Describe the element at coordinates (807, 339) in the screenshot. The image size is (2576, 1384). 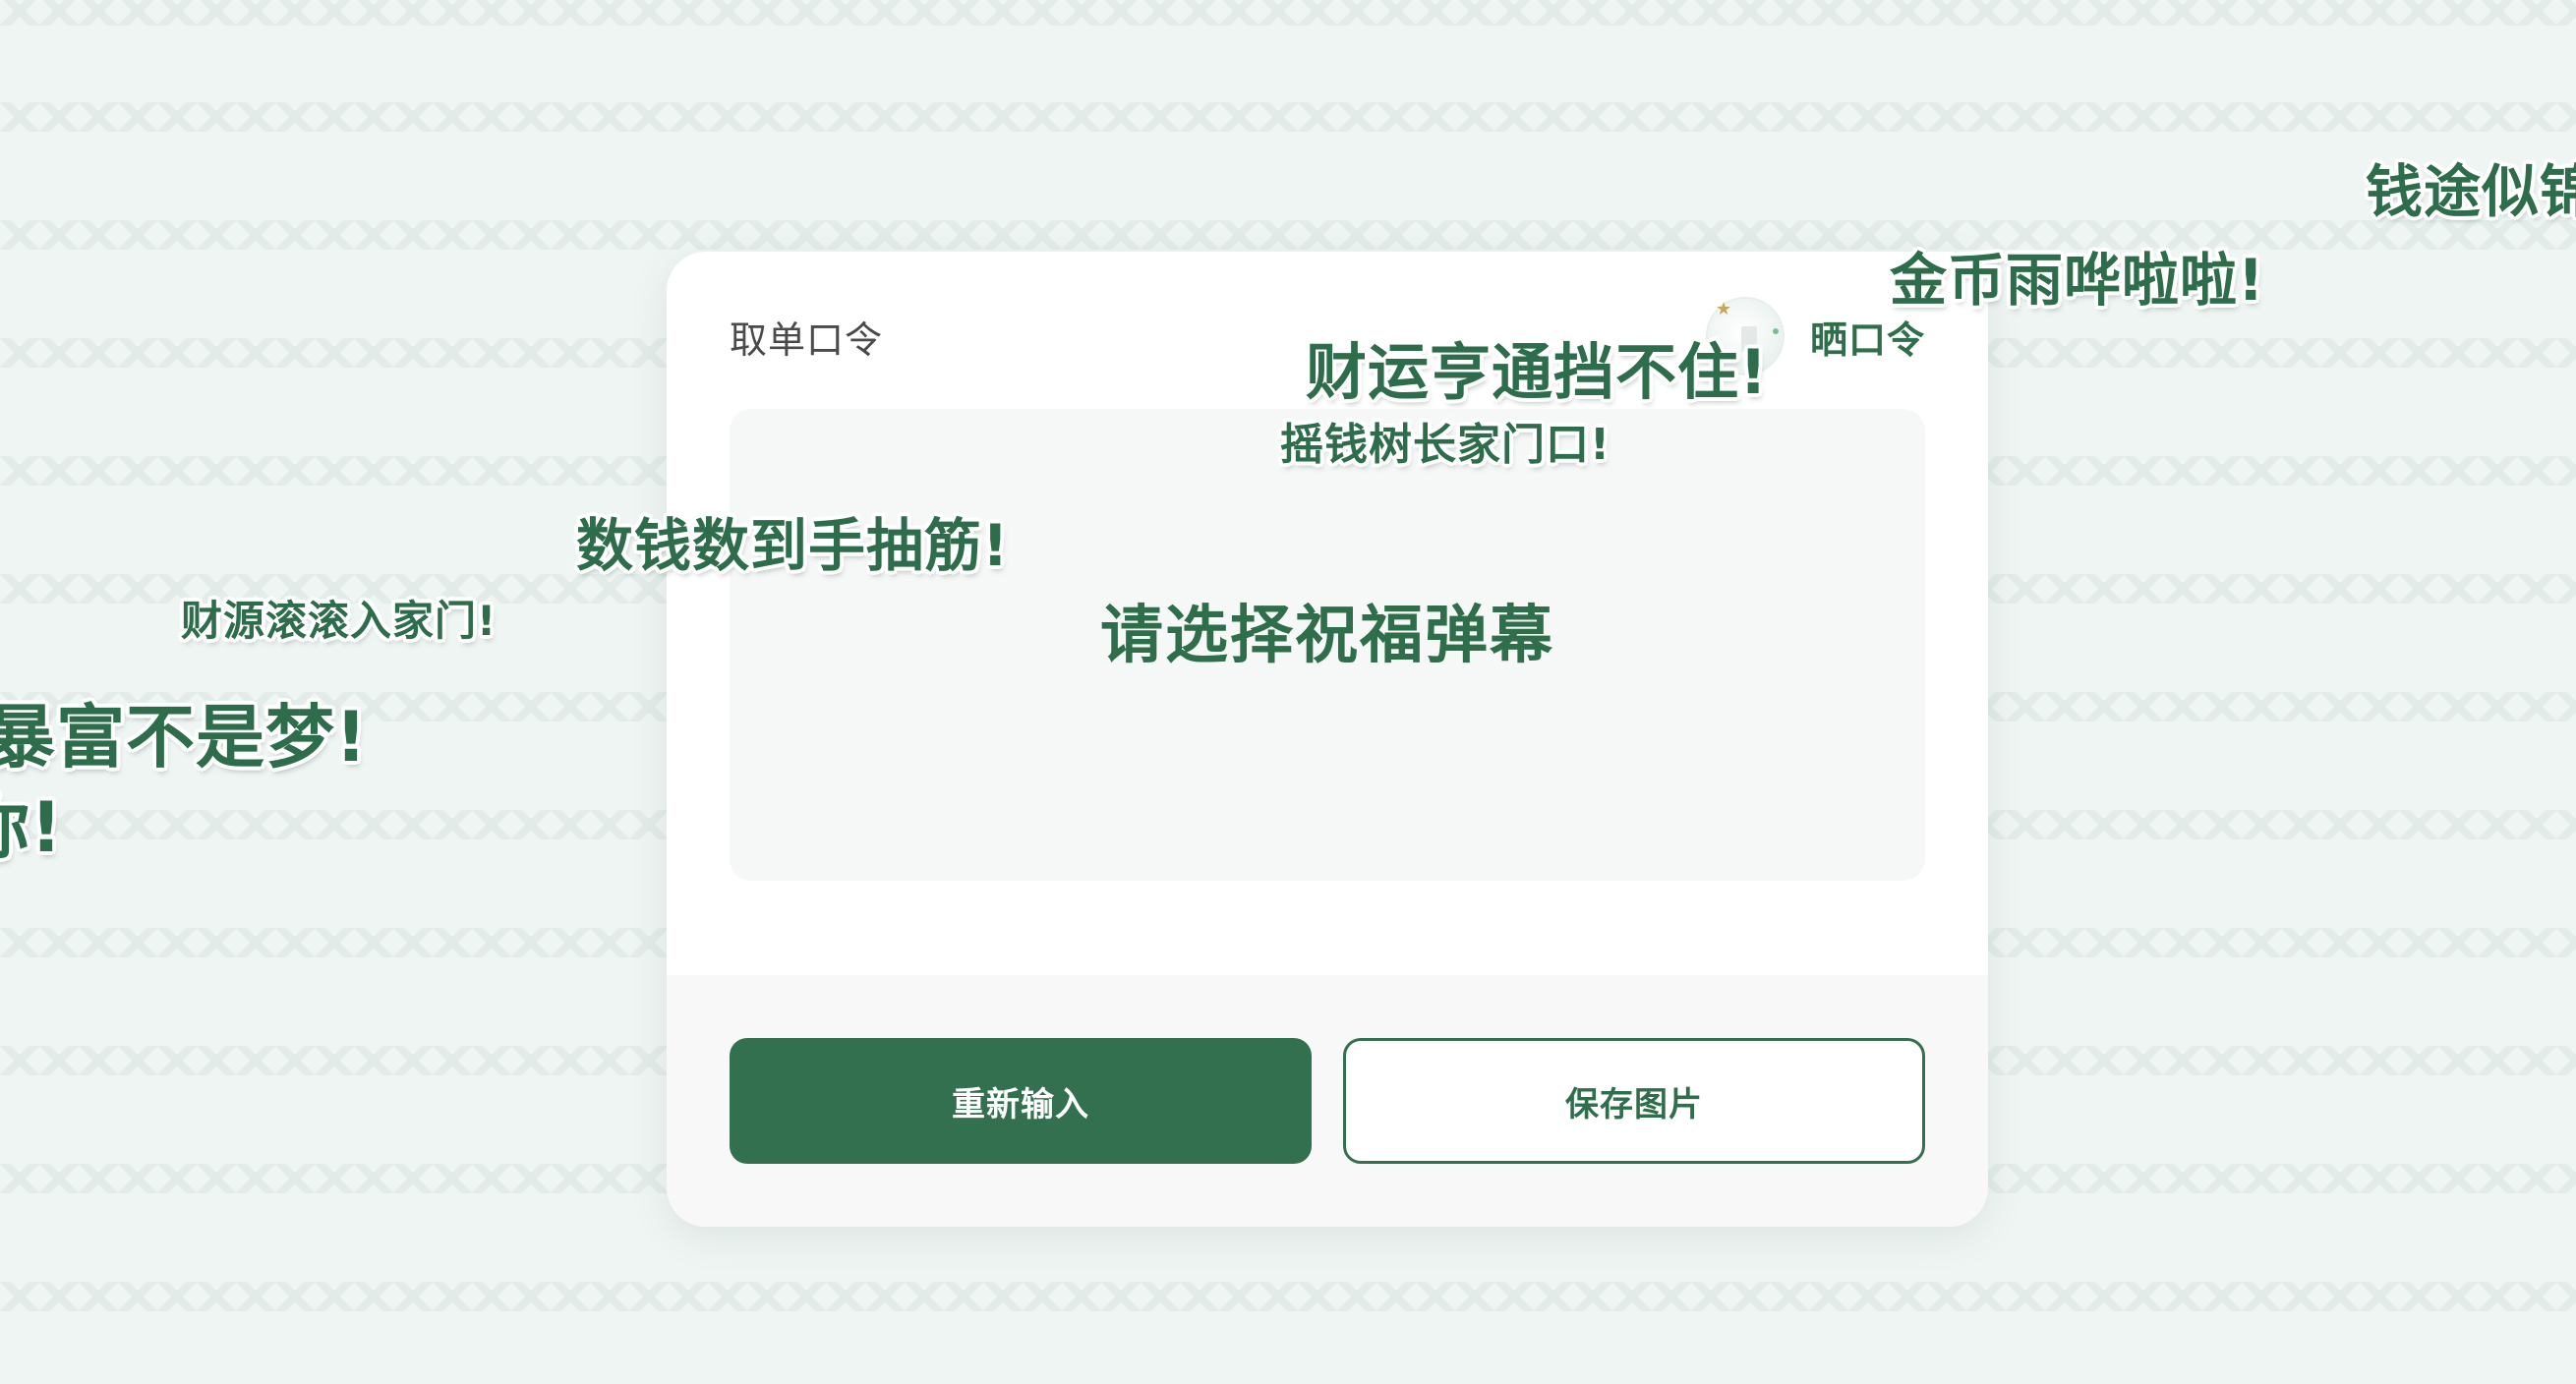
I see `get-order-password-label: 取单口令` at that location.